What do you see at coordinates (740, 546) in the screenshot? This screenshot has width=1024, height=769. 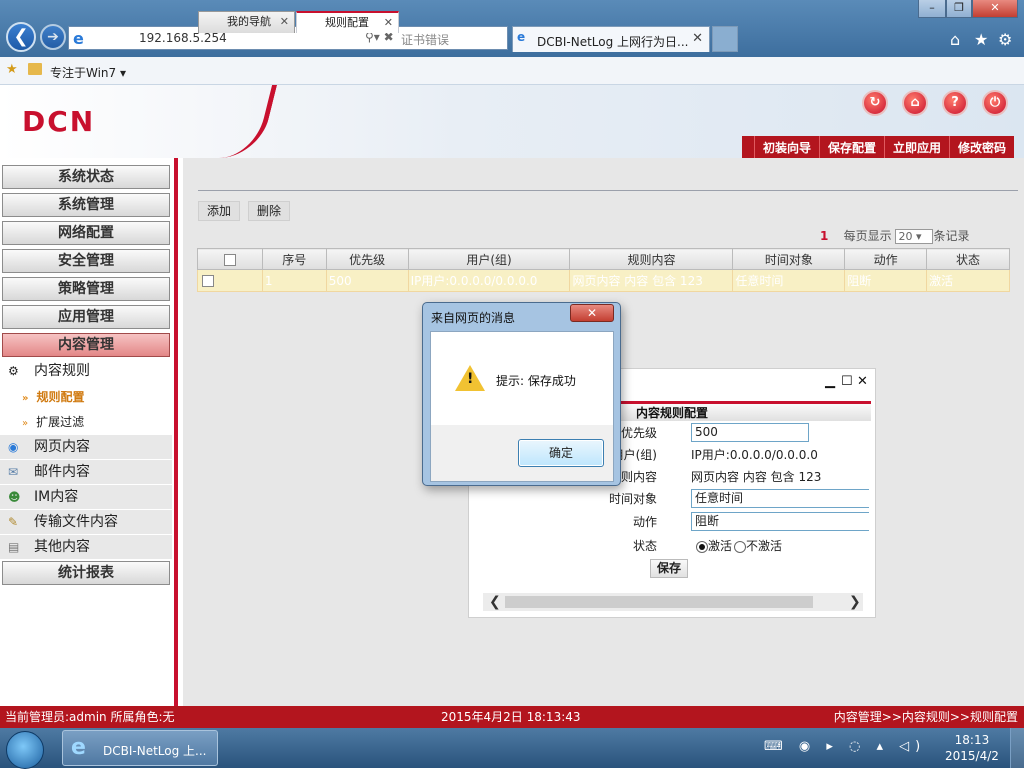 I see `status-inactive-radio` at bounding box center [740, 546].